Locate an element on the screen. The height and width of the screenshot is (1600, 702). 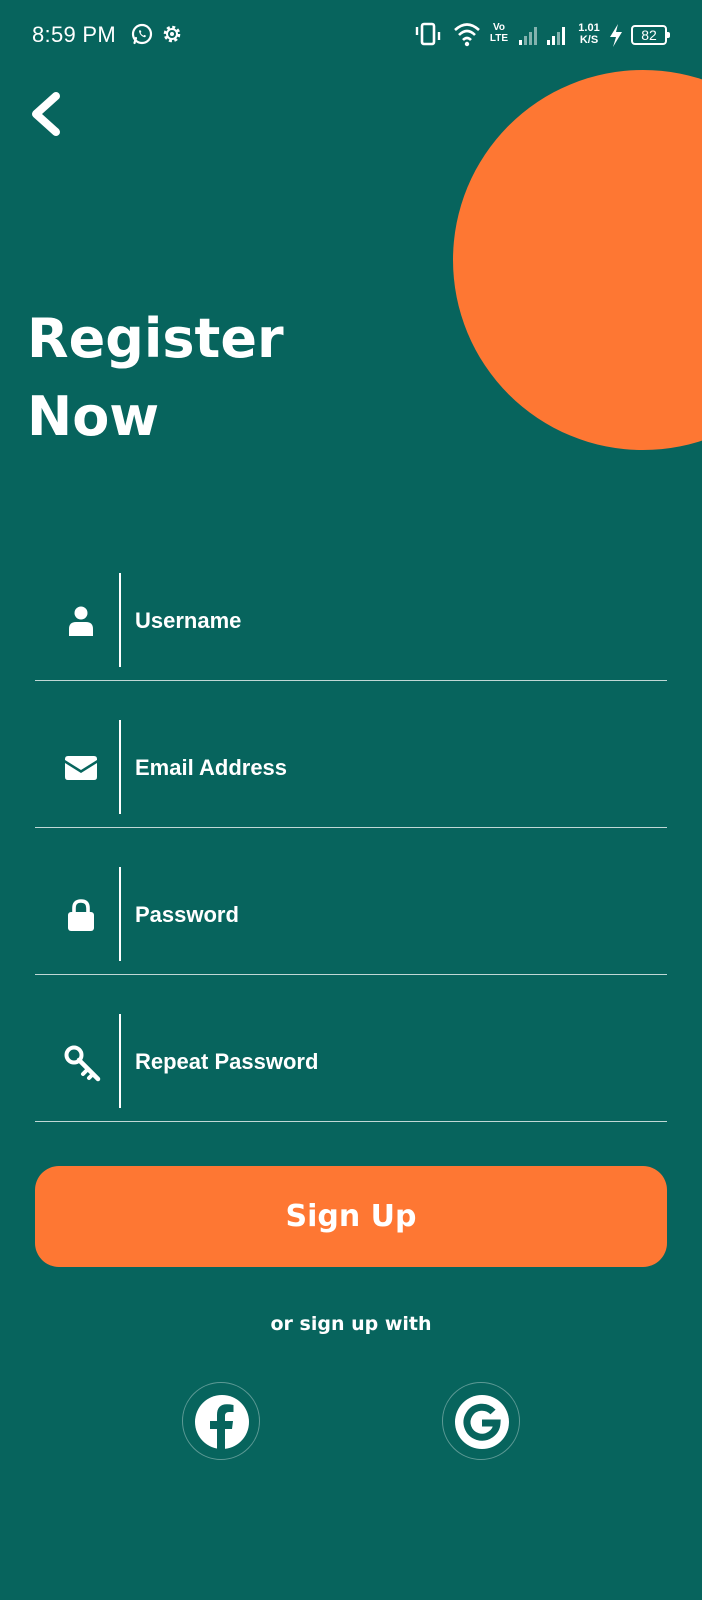
signup-button: Sign Up is located at coordinates (351, 1216).